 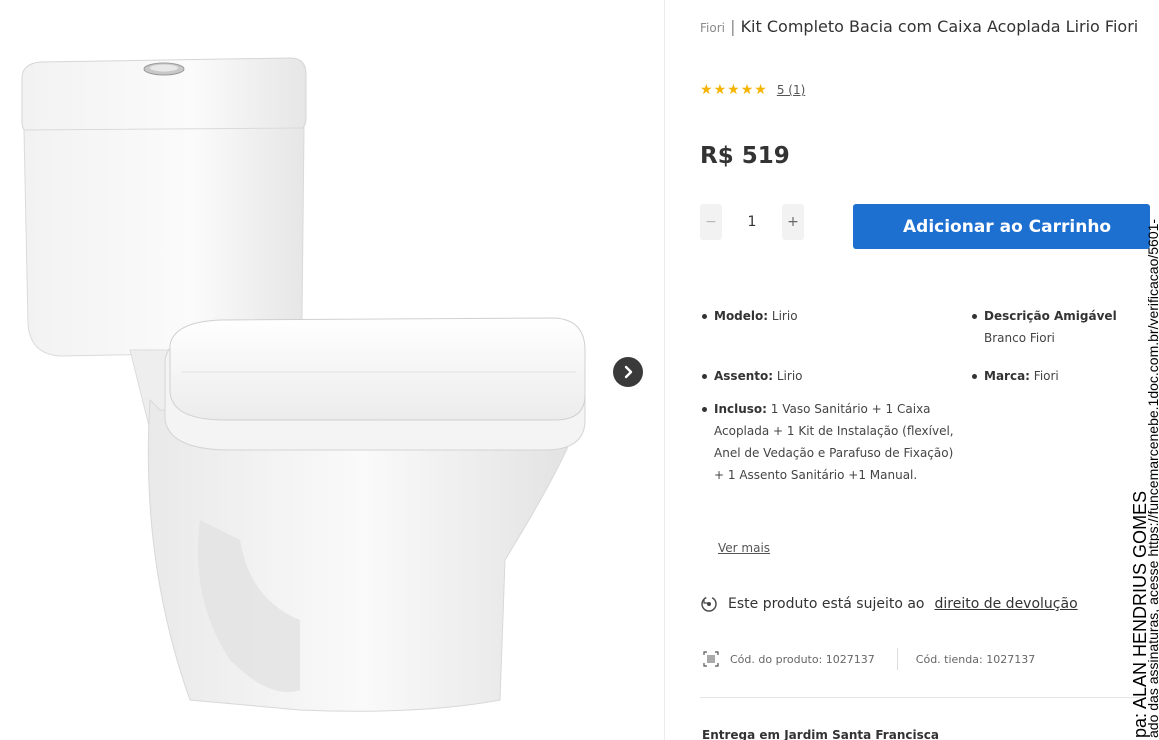 I want to click on rating-count-link: 5 (1), so click(x=791, y=90).